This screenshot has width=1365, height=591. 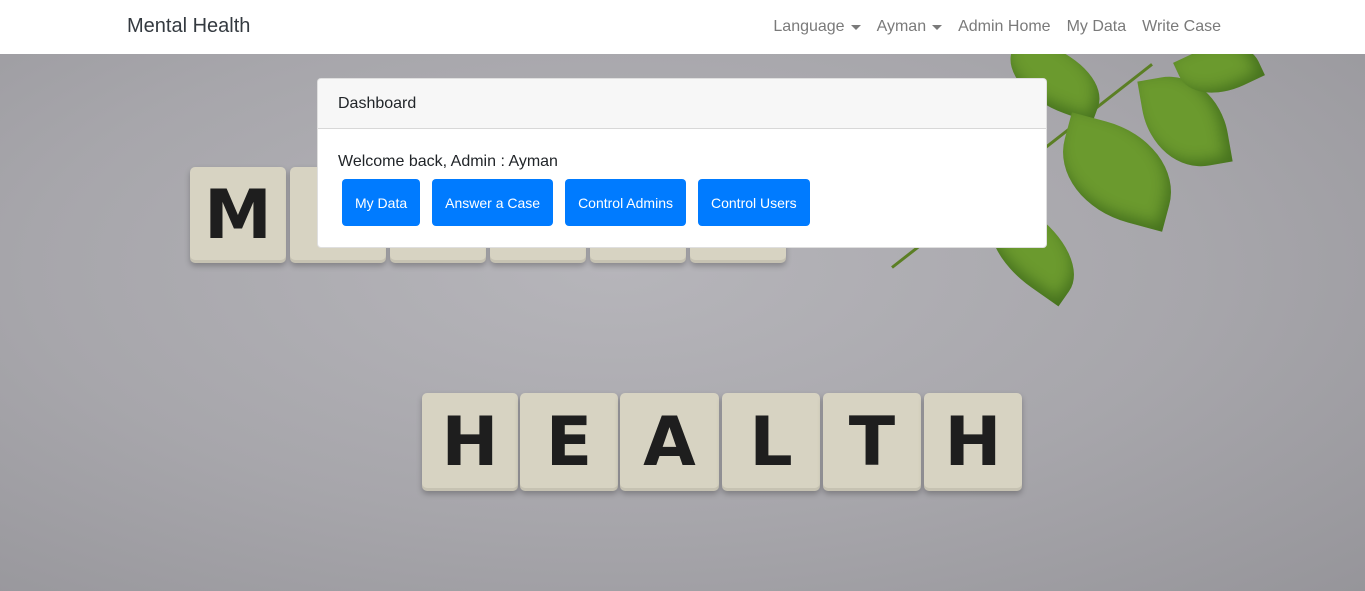 I want to click on dashboard-card-header: Dashboard, so click(x=682, y=104).